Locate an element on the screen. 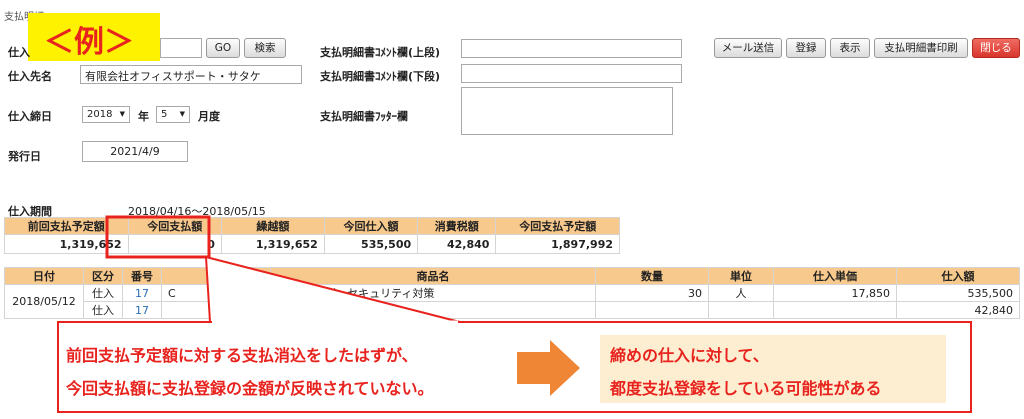  problem-text-line1: 前回支払予定額に対する支払消込をしたはずが、 is located at coordinates (242, 355).